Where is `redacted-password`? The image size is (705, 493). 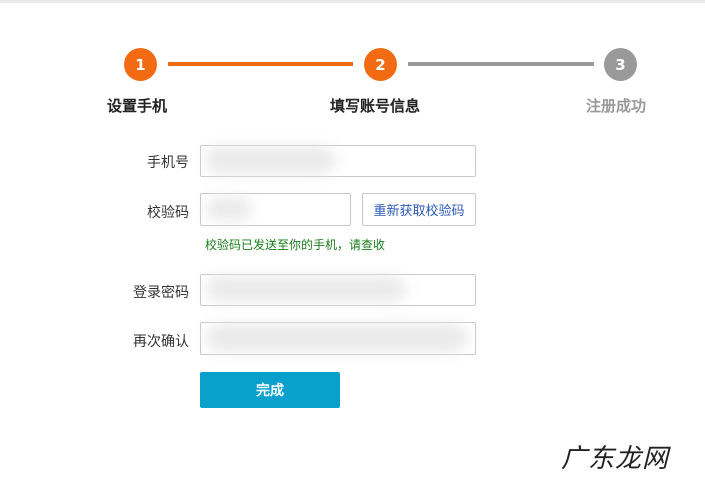
redacted-password is located at coordinates (306, 289).